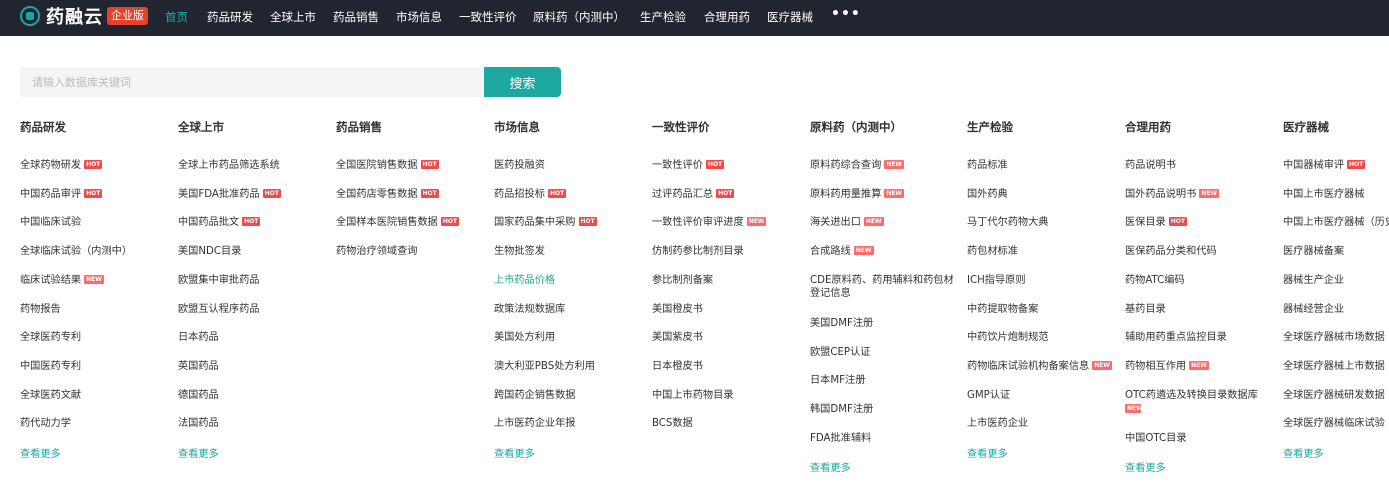 This screenshot has height=500, width=1389. Describe the element at coordinates (790, 17) in the screenshot. I see `nav-item-medical-devices: 医疗器械` at that location.